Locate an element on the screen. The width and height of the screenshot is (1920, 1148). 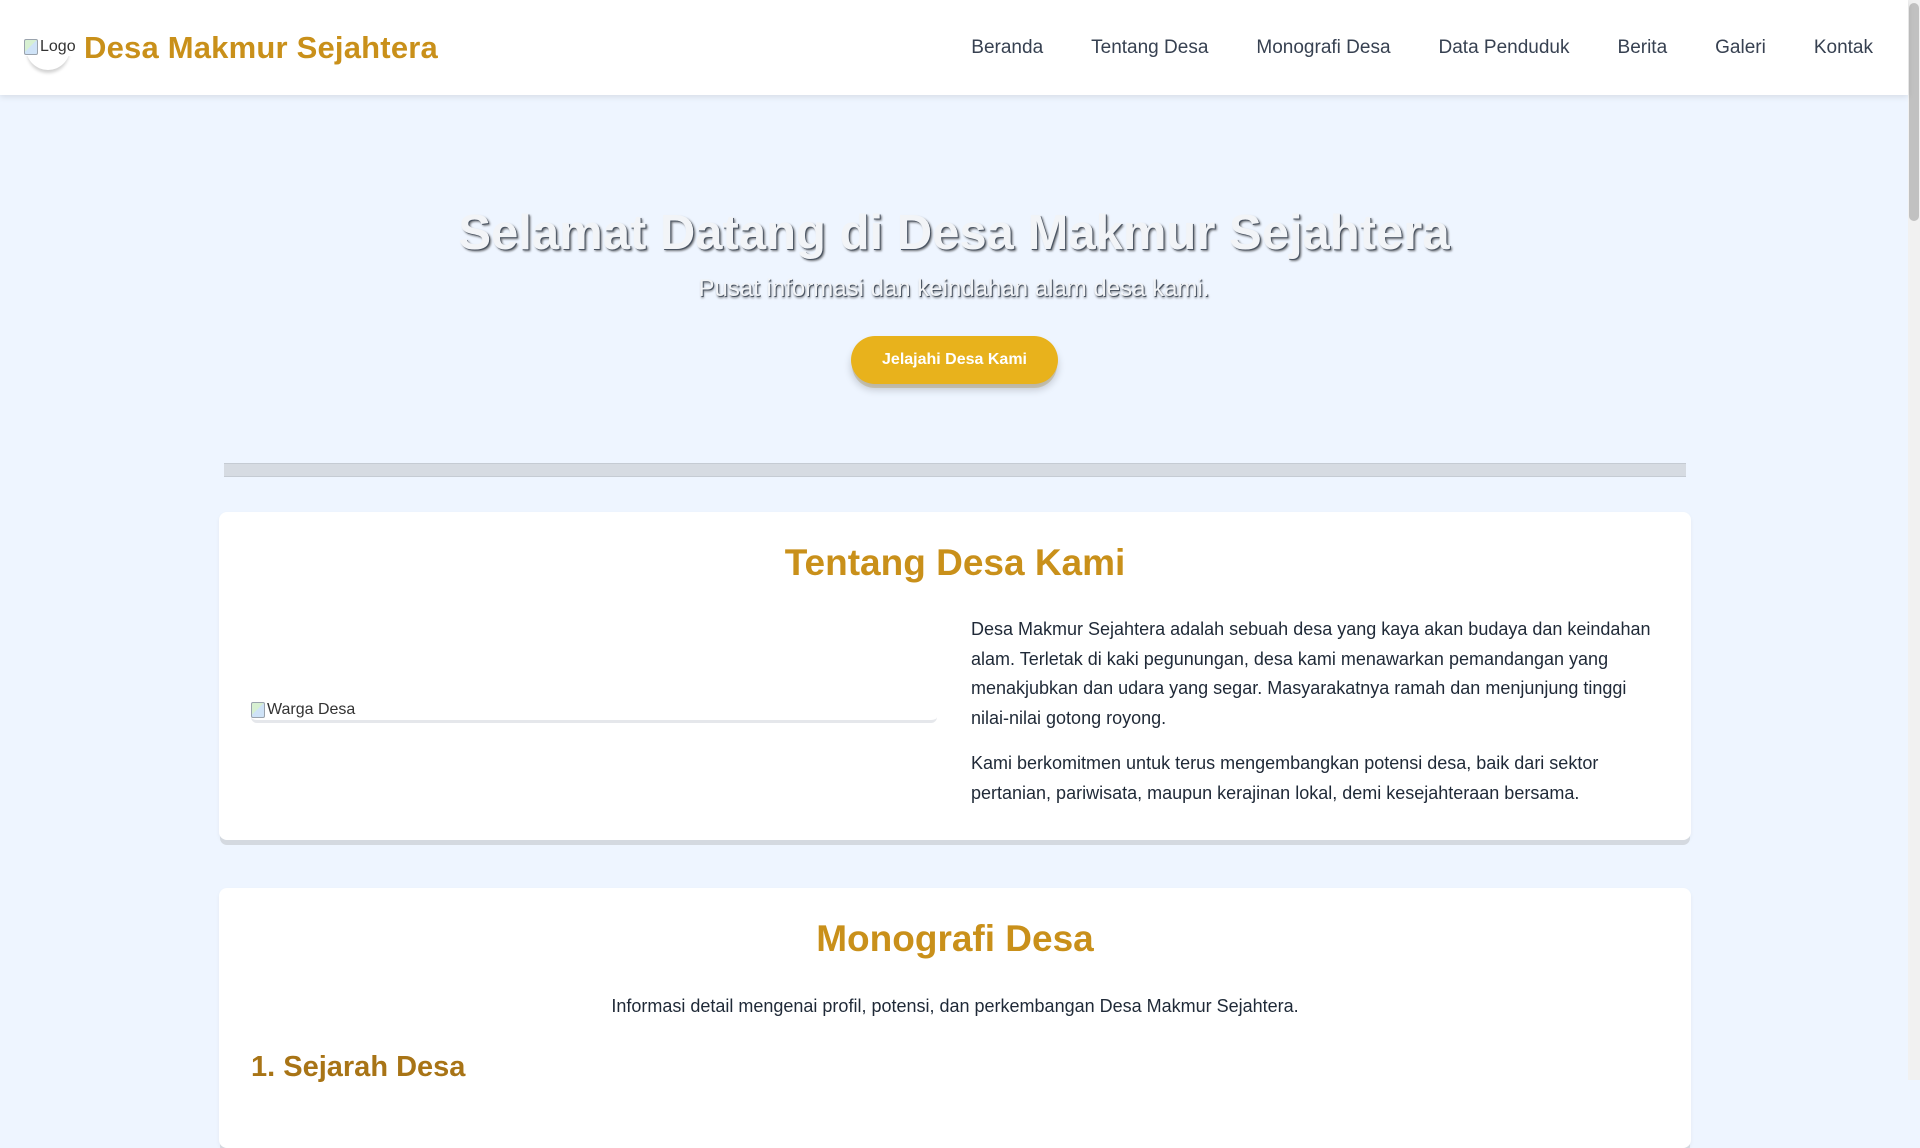
nav-link-beranda: Beranda is located at coordinates (1007, 48).